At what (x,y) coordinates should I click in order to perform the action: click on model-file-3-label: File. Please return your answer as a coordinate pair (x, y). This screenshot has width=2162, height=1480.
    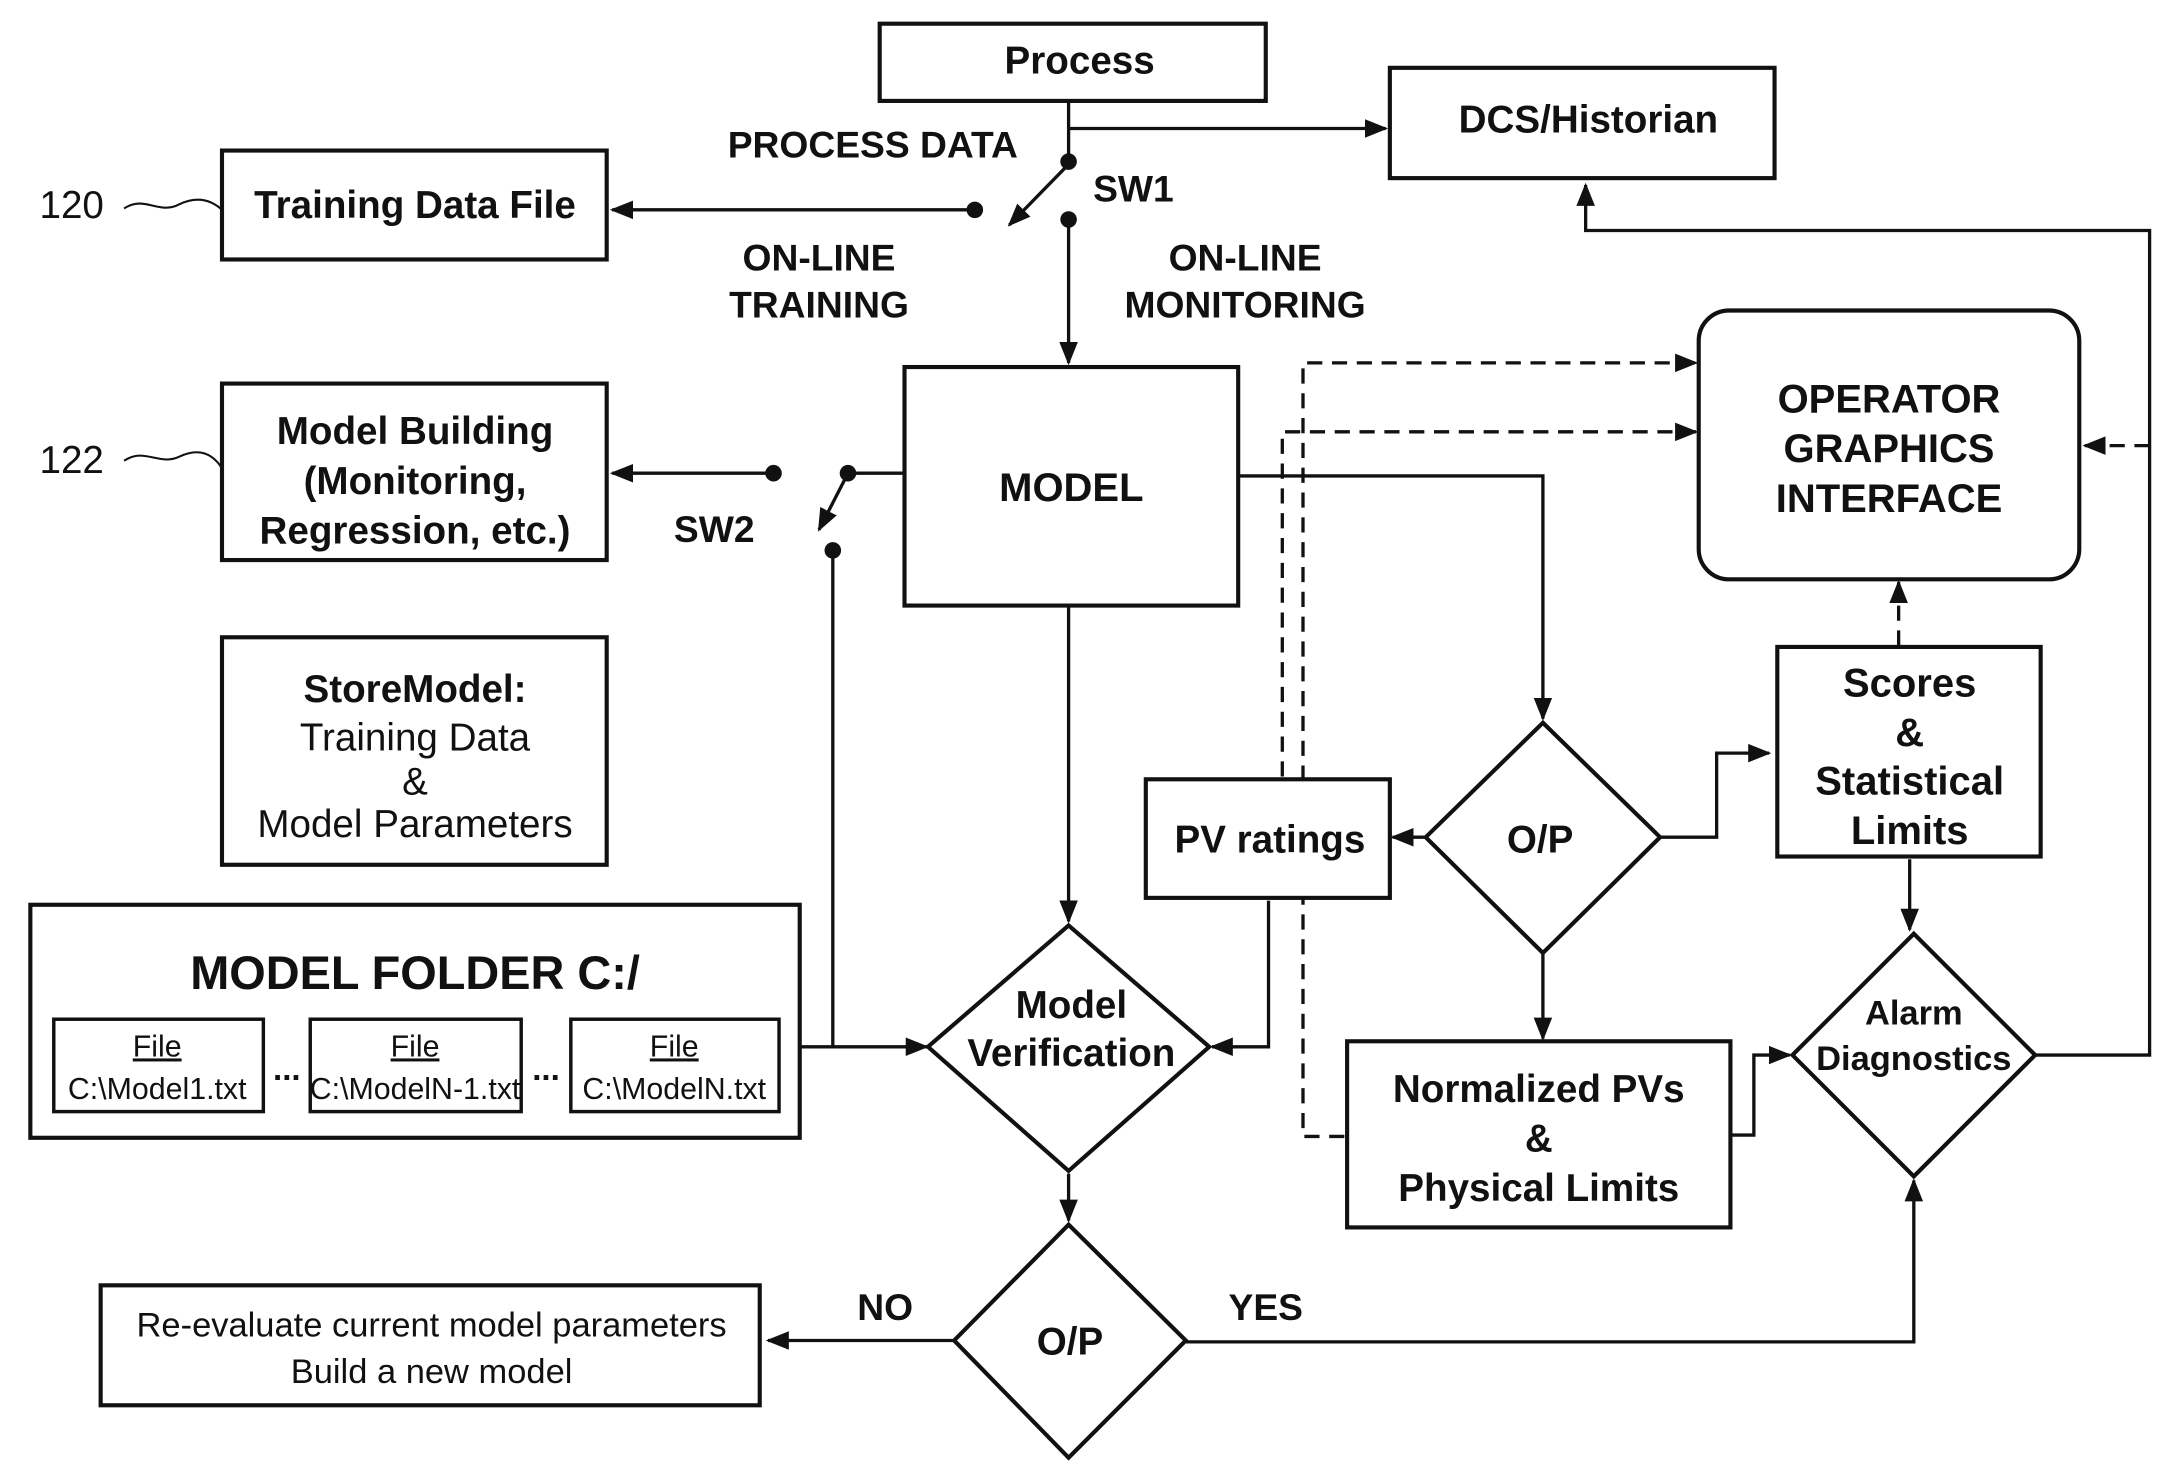
    Looking at the image, I should click on (674, 1046).